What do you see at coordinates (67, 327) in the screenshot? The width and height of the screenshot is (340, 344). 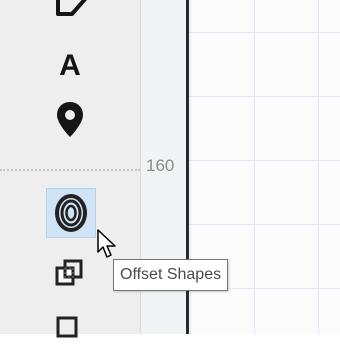 I see `shape-icon` at bounding box center [67, 327].